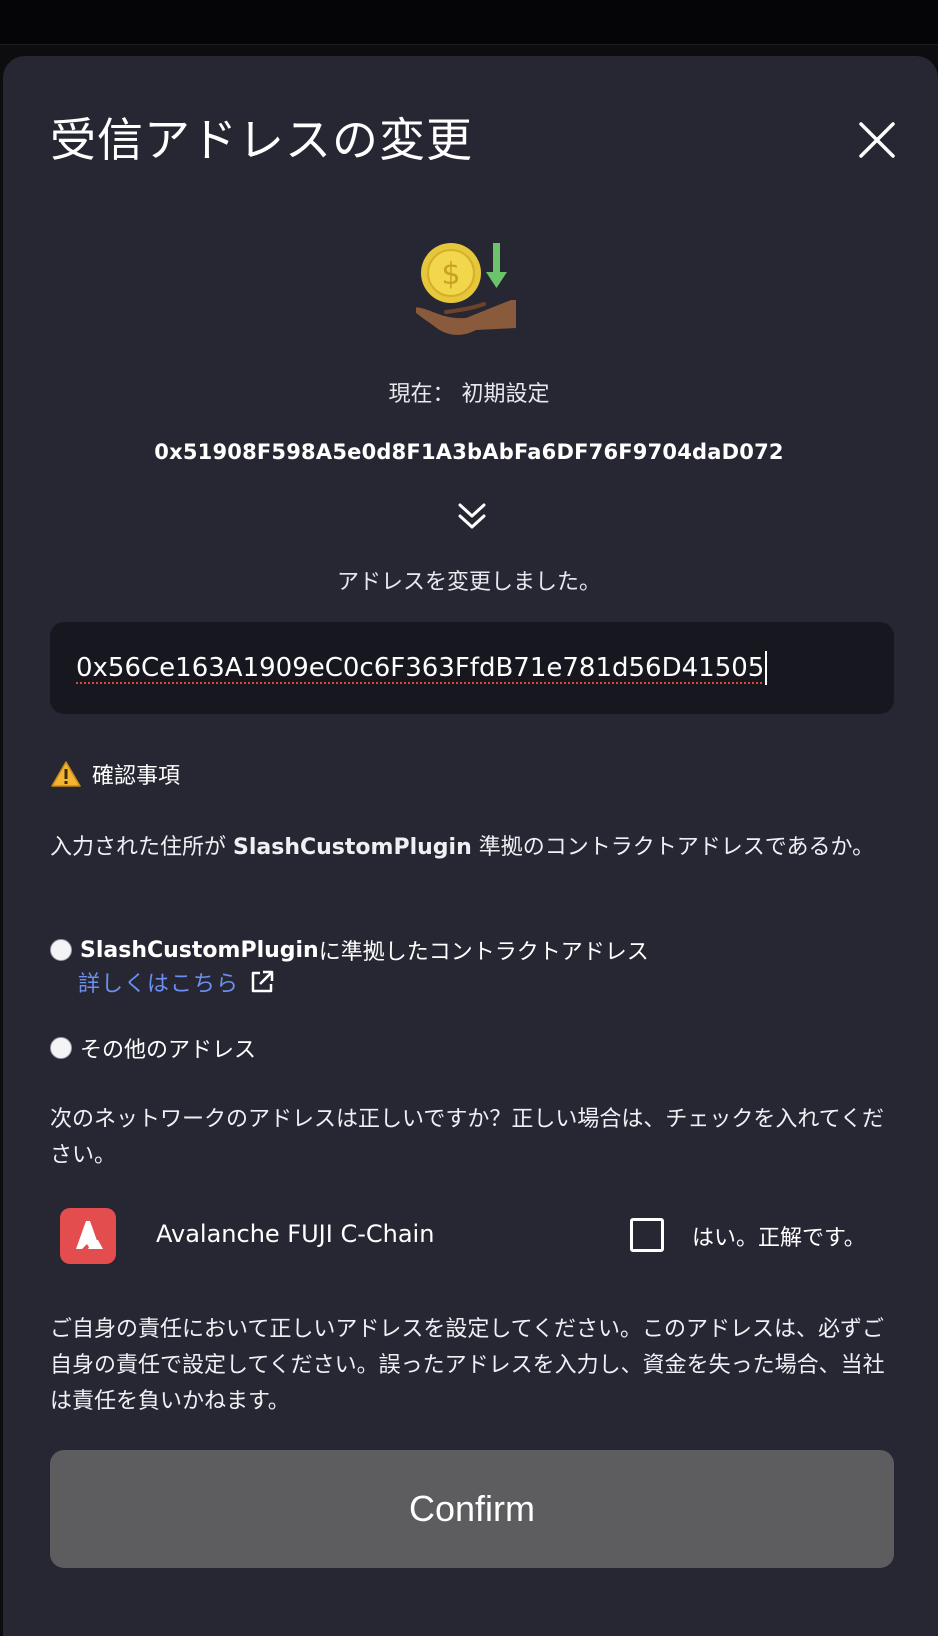 The width and height of the screenshot is (938, 1636). Describe the element at coordinates (472, 517) in the screenshot. I see `double-chevron-down-icon` at that location.